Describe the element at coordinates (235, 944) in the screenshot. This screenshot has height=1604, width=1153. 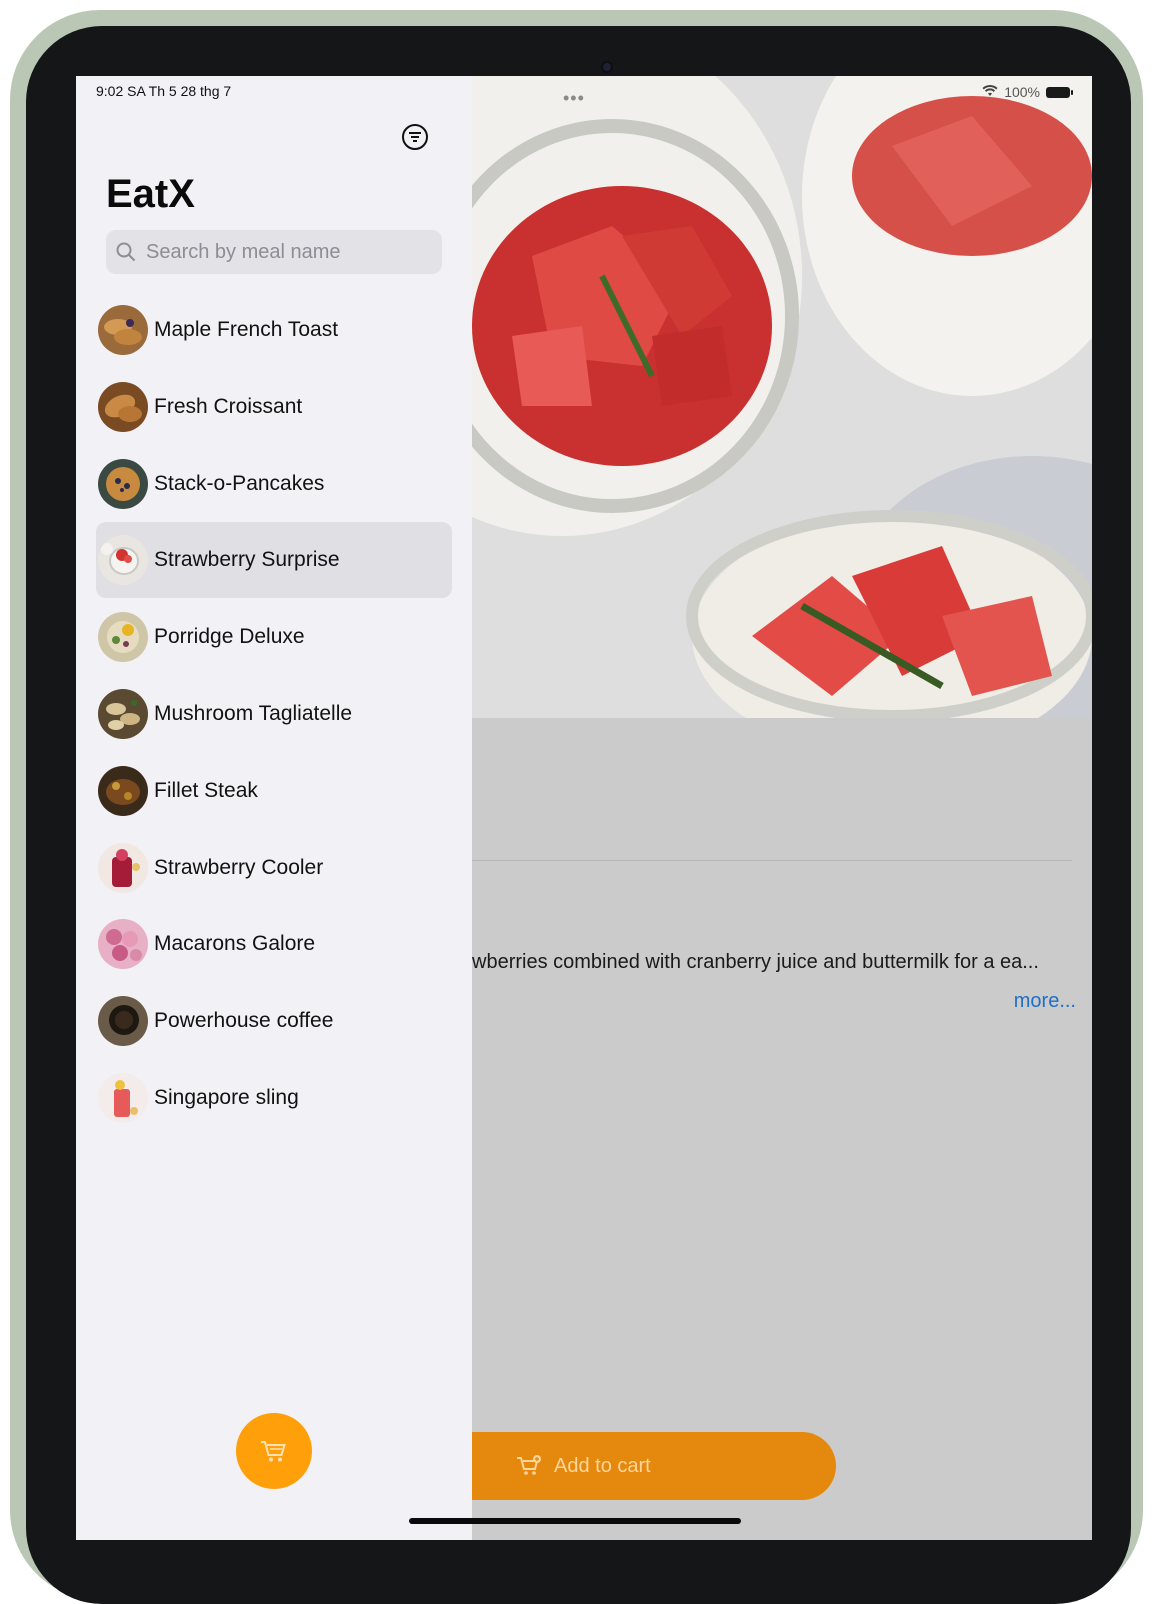
I see `meal-label: Macarons Galore` at that location.